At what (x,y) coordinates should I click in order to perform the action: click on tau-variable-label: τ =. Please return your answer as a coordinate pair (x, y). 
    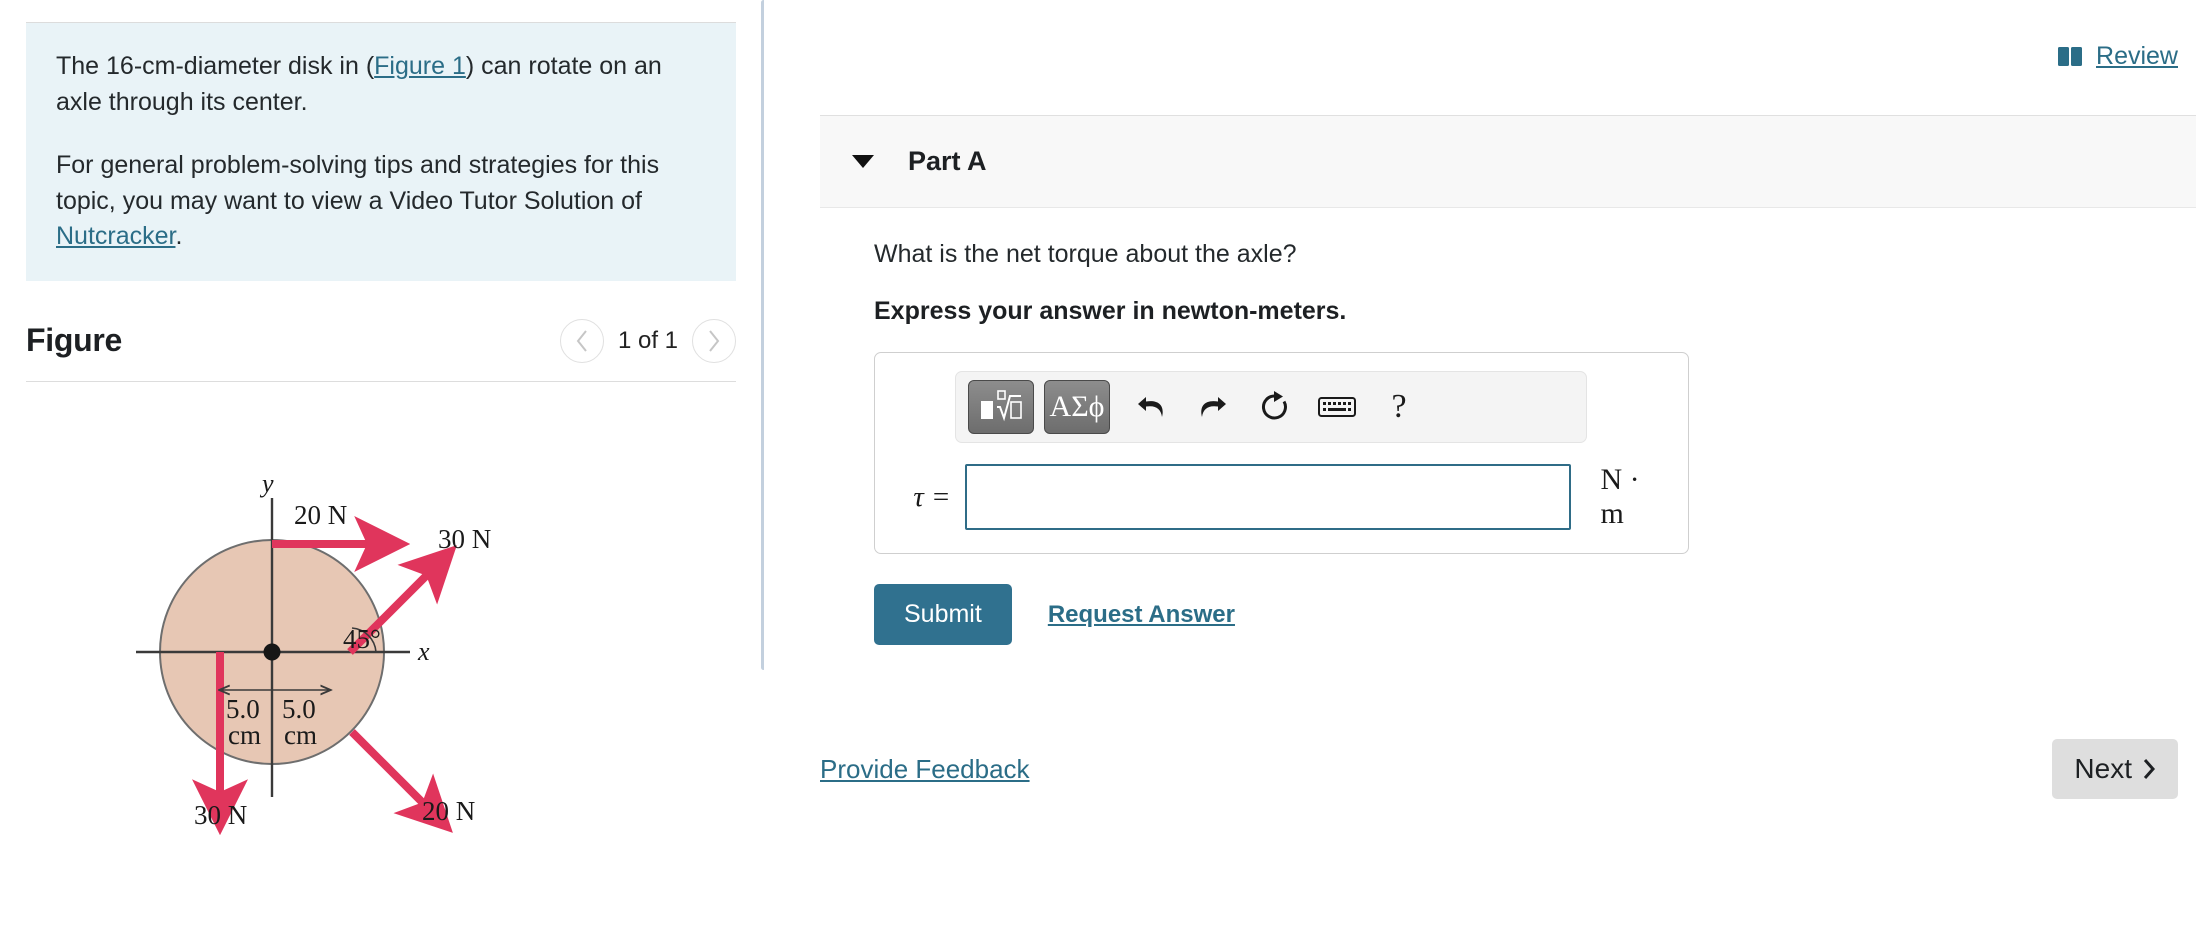
    Looking at the image, I should click on (932, 496).